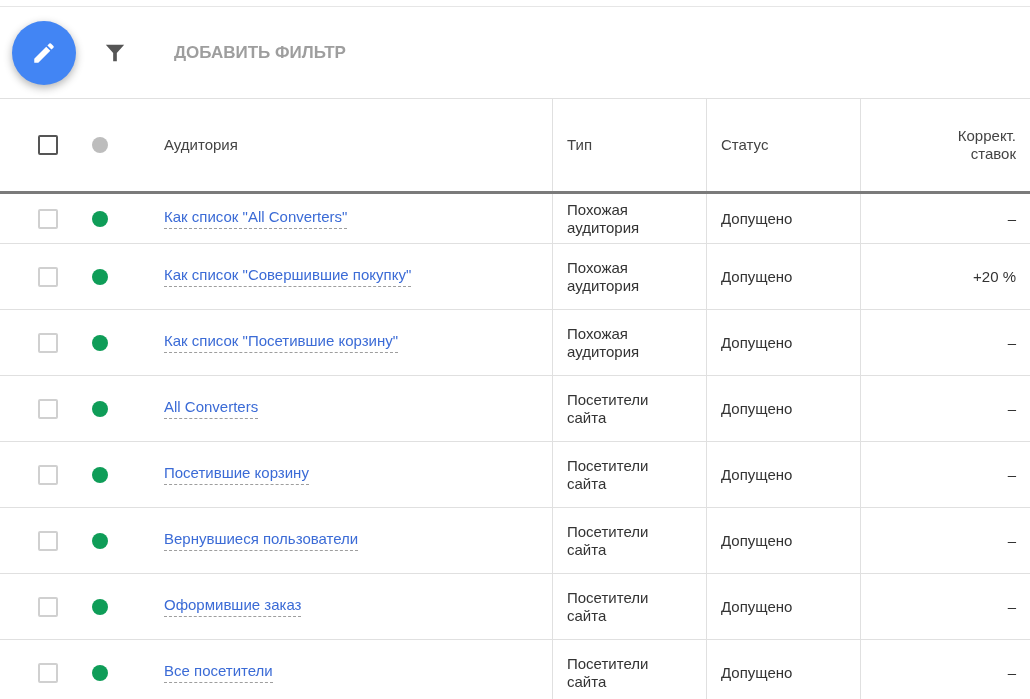 The width and height of the screenshot is (1030, 699). I want to click on audience-link: Как список "Посетившие корзину", so click(281, 342).